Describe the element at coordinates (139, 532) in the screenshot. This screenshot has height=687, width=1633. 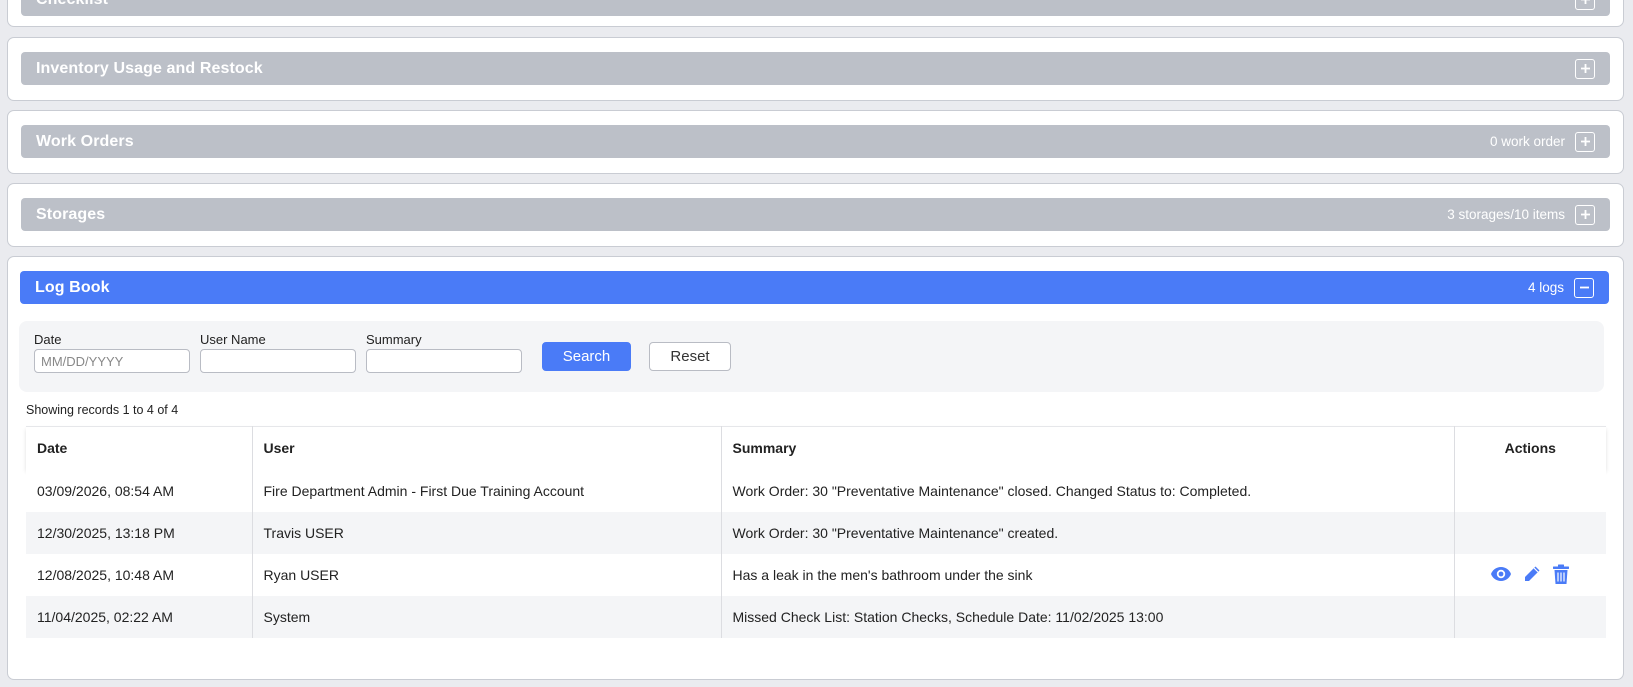
I see `cell-date: 12/30/2025, 13:18 PM` at that location.